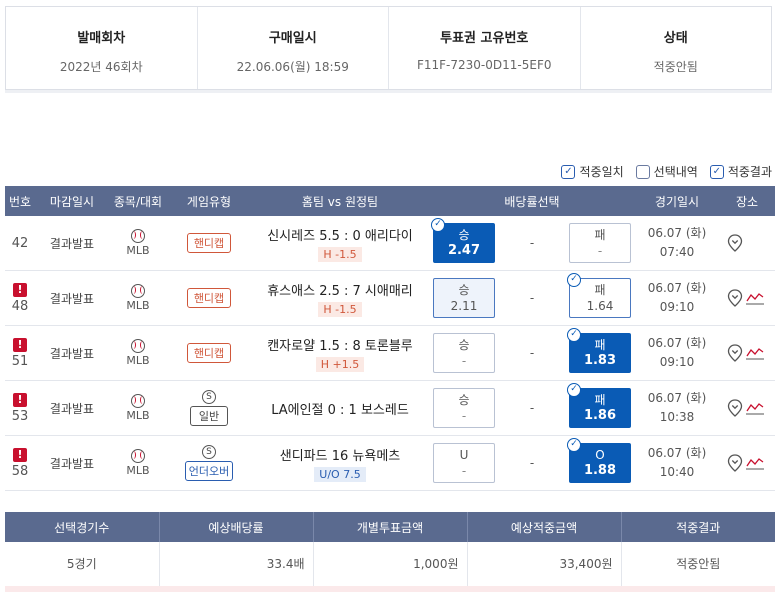  I want to click on id-value: F11F-7230-0D11-5EF0, so click(484, 65).